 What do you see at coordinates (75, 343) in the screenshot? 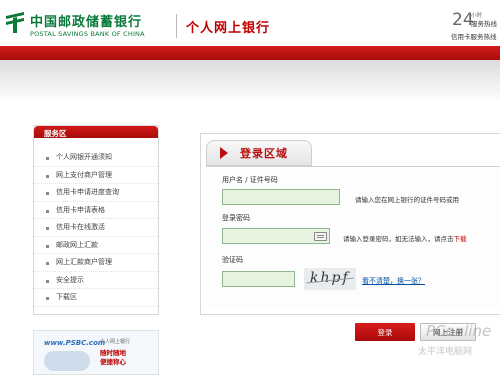
I see `banner-url: www.PSBC.com` at bounding box center [75, 343].